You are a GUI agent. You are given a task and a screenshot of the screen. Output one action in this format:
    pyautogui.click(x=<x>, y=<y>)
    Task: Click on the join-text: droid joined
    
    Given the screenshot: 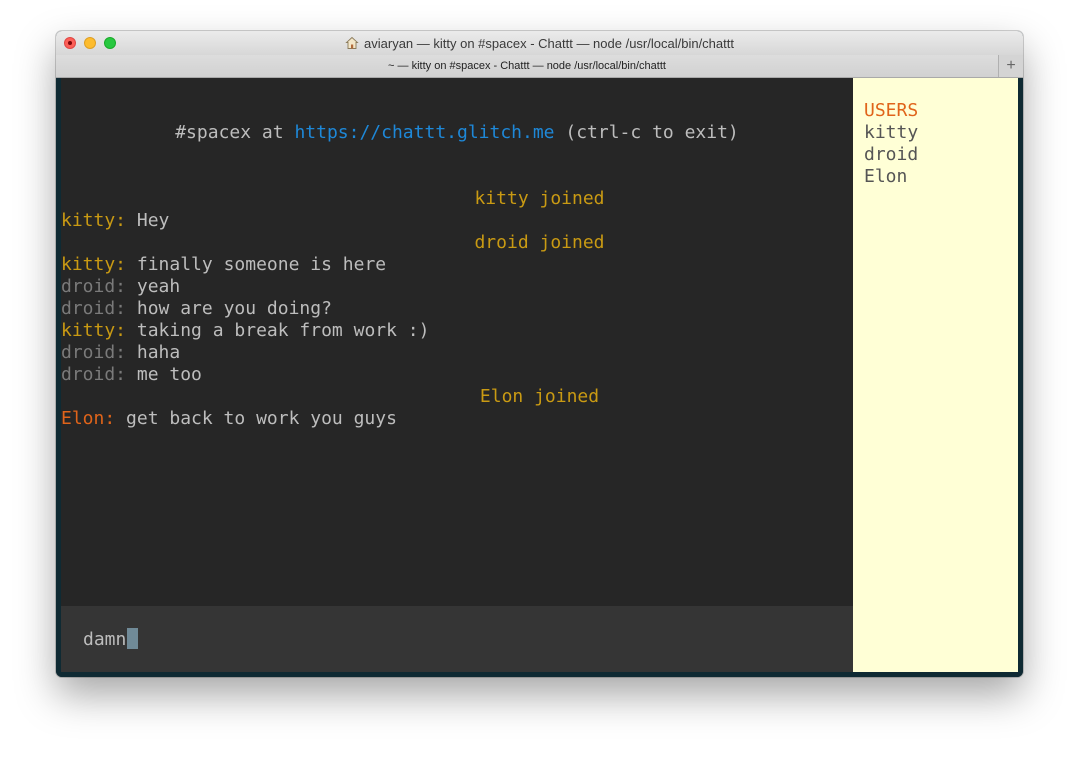 What is the action you would take?
    pyautogui.click(x=539, y=242)
    